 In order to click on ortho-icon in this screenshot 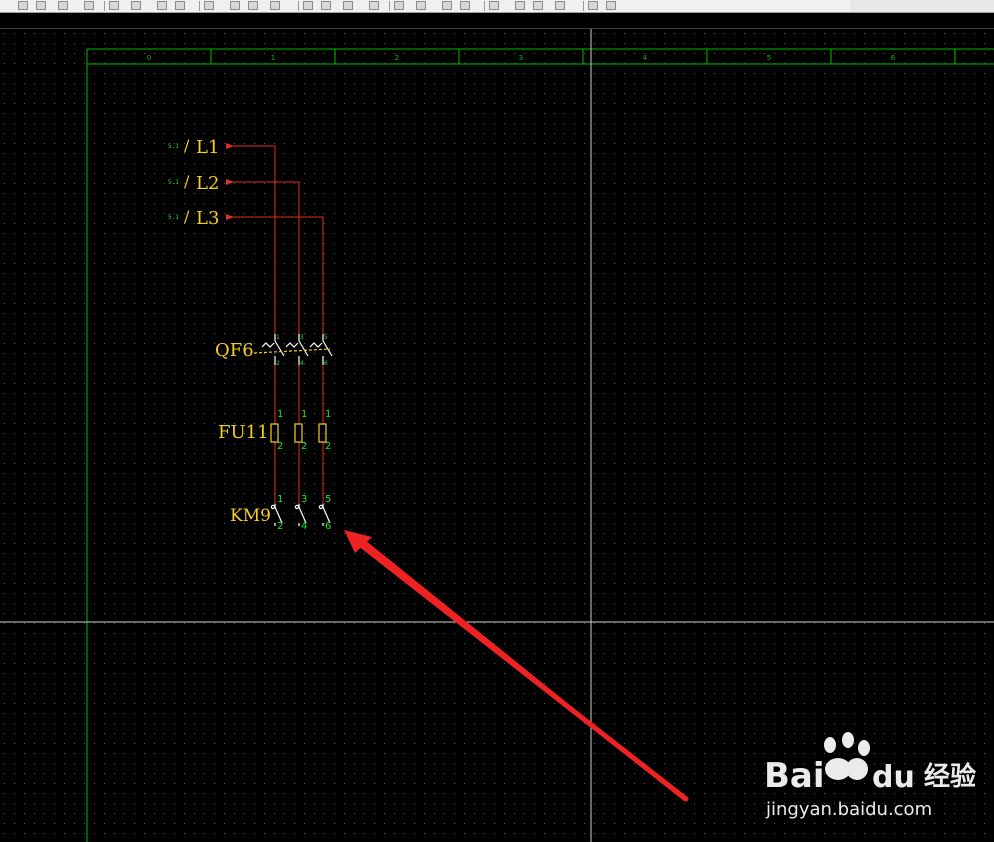, I will do `click(560, 5)`.